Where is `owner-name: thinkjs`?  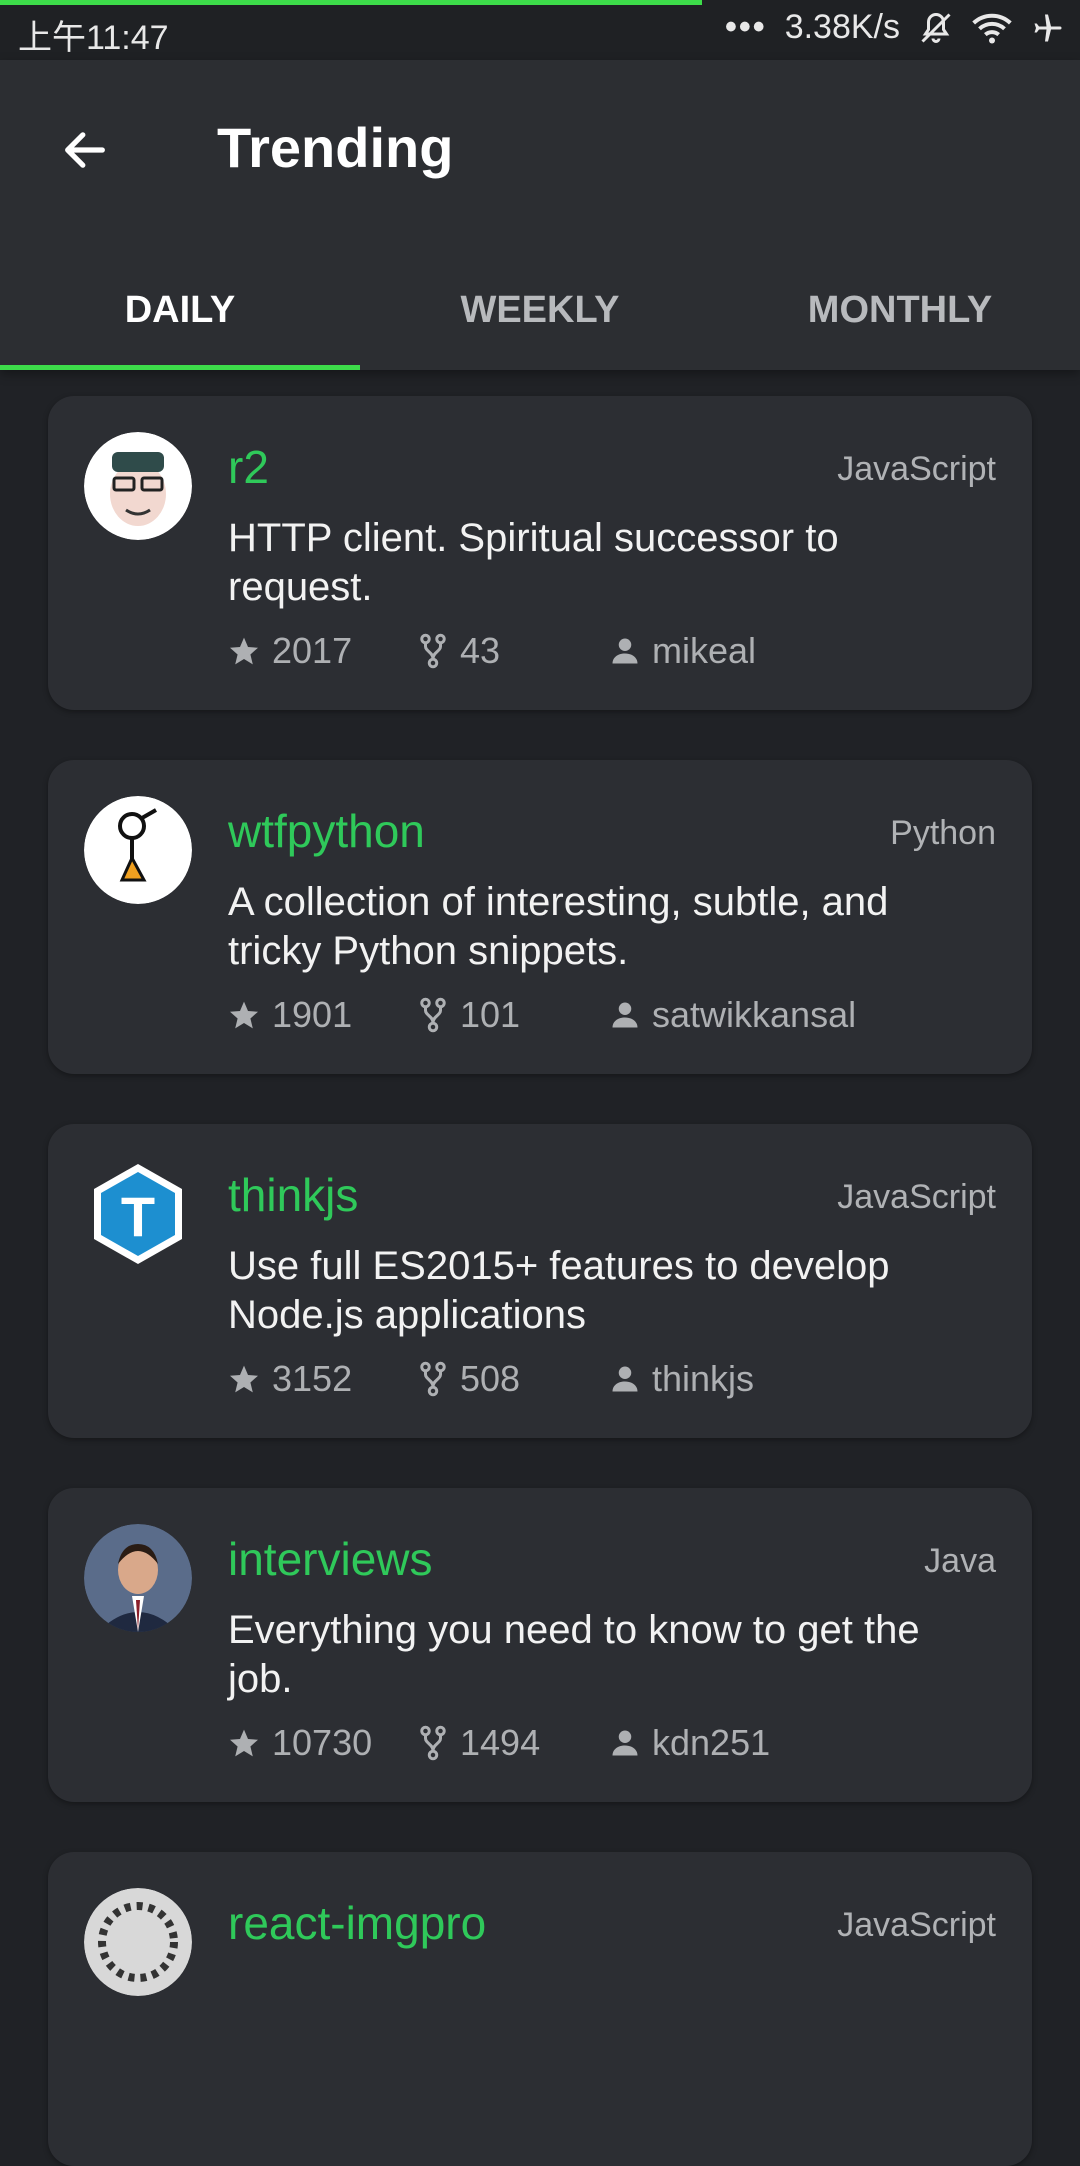
owner-name: thinkjs is located at coordinates (703, 1378).